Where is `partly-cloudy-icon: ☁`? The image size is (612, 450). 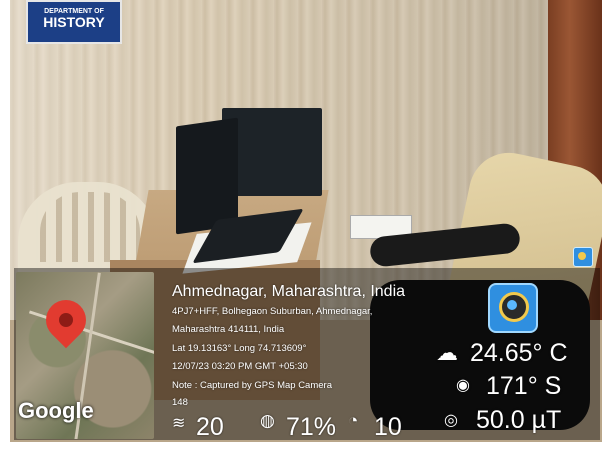 partly-cloudy-icon: ☁ is located at coordinates (447, 352).